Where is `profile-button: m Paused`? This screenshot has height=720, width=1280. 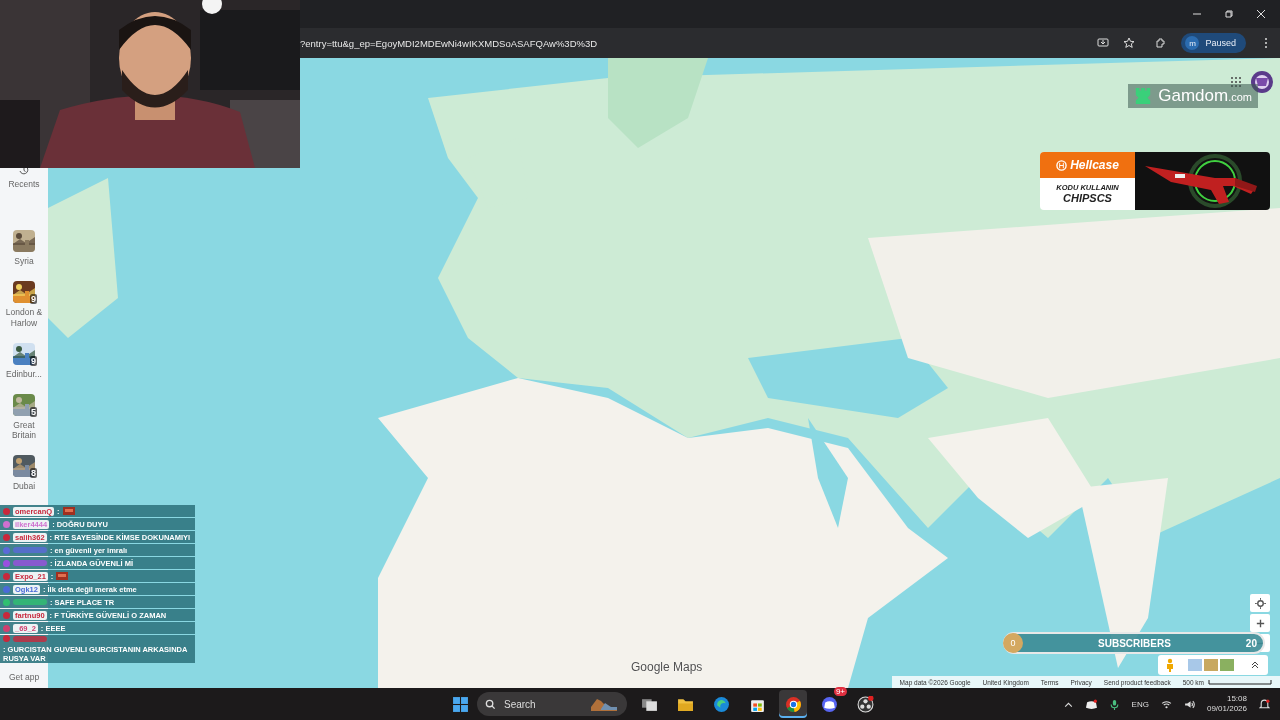
profile-button: m Paused is located at coordinates (1213, 43).